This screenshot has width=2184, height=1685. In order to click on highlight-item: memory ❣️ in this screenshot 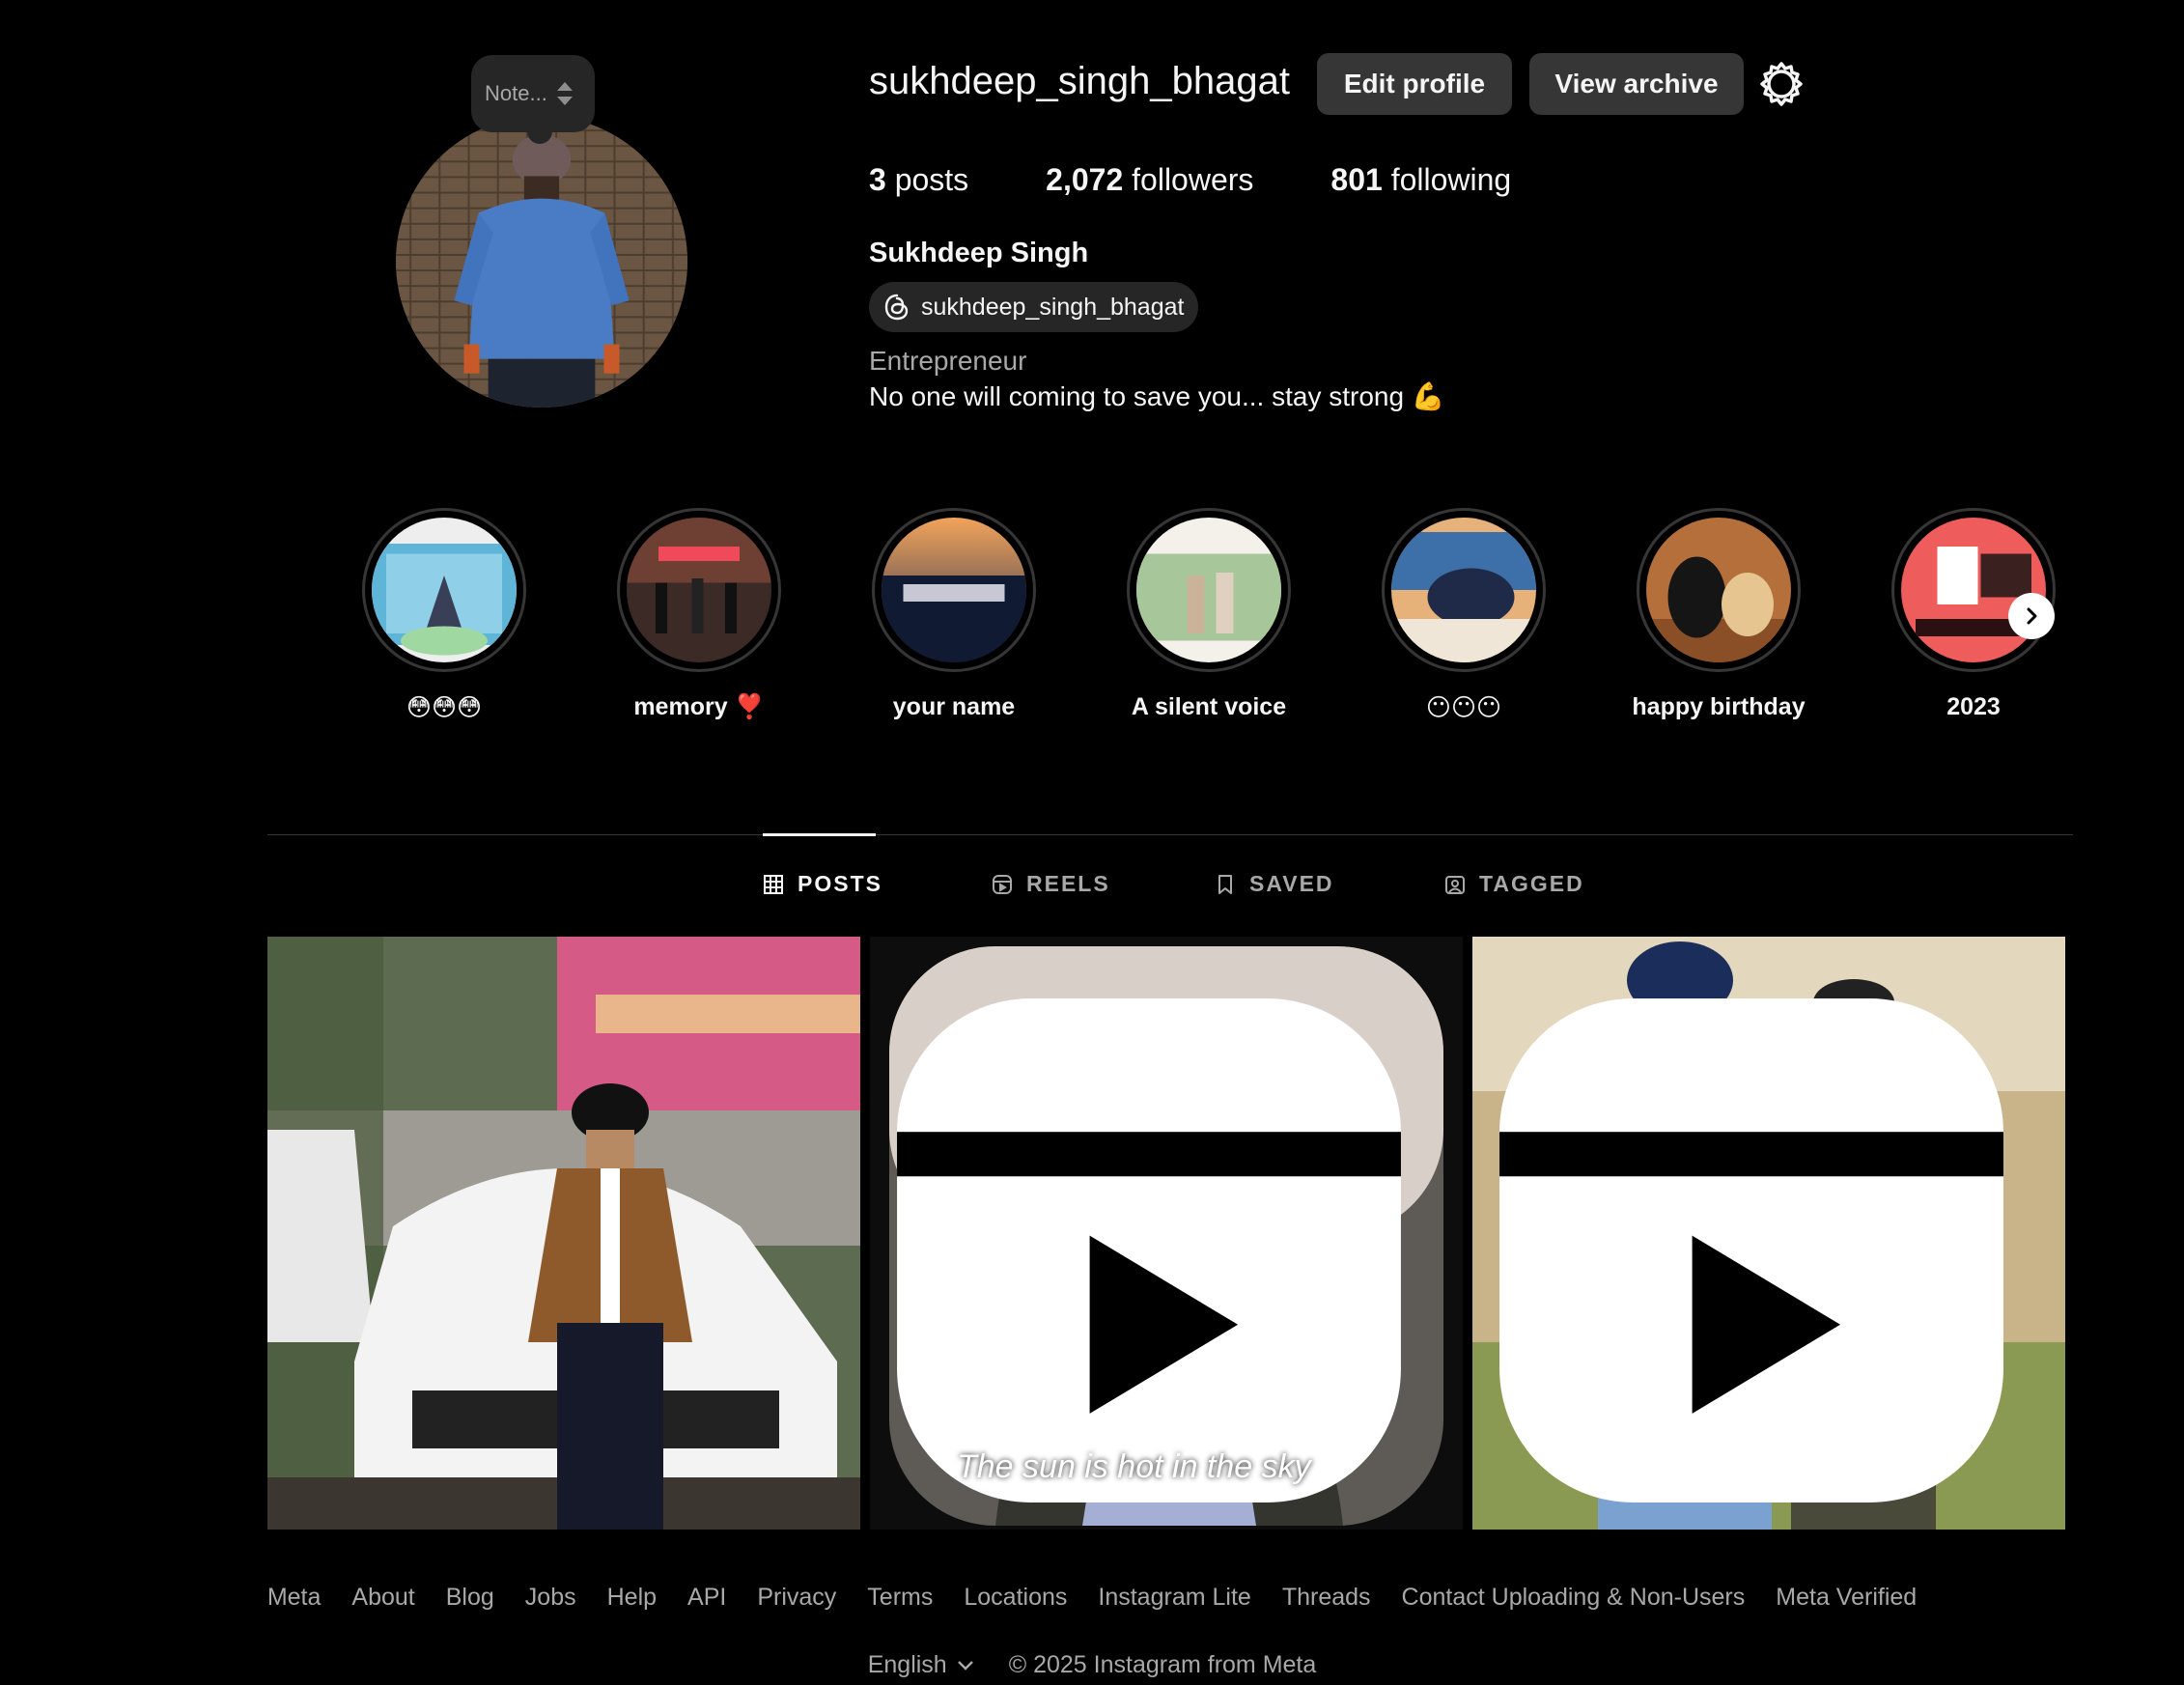, I will do `click(699, 614)`.